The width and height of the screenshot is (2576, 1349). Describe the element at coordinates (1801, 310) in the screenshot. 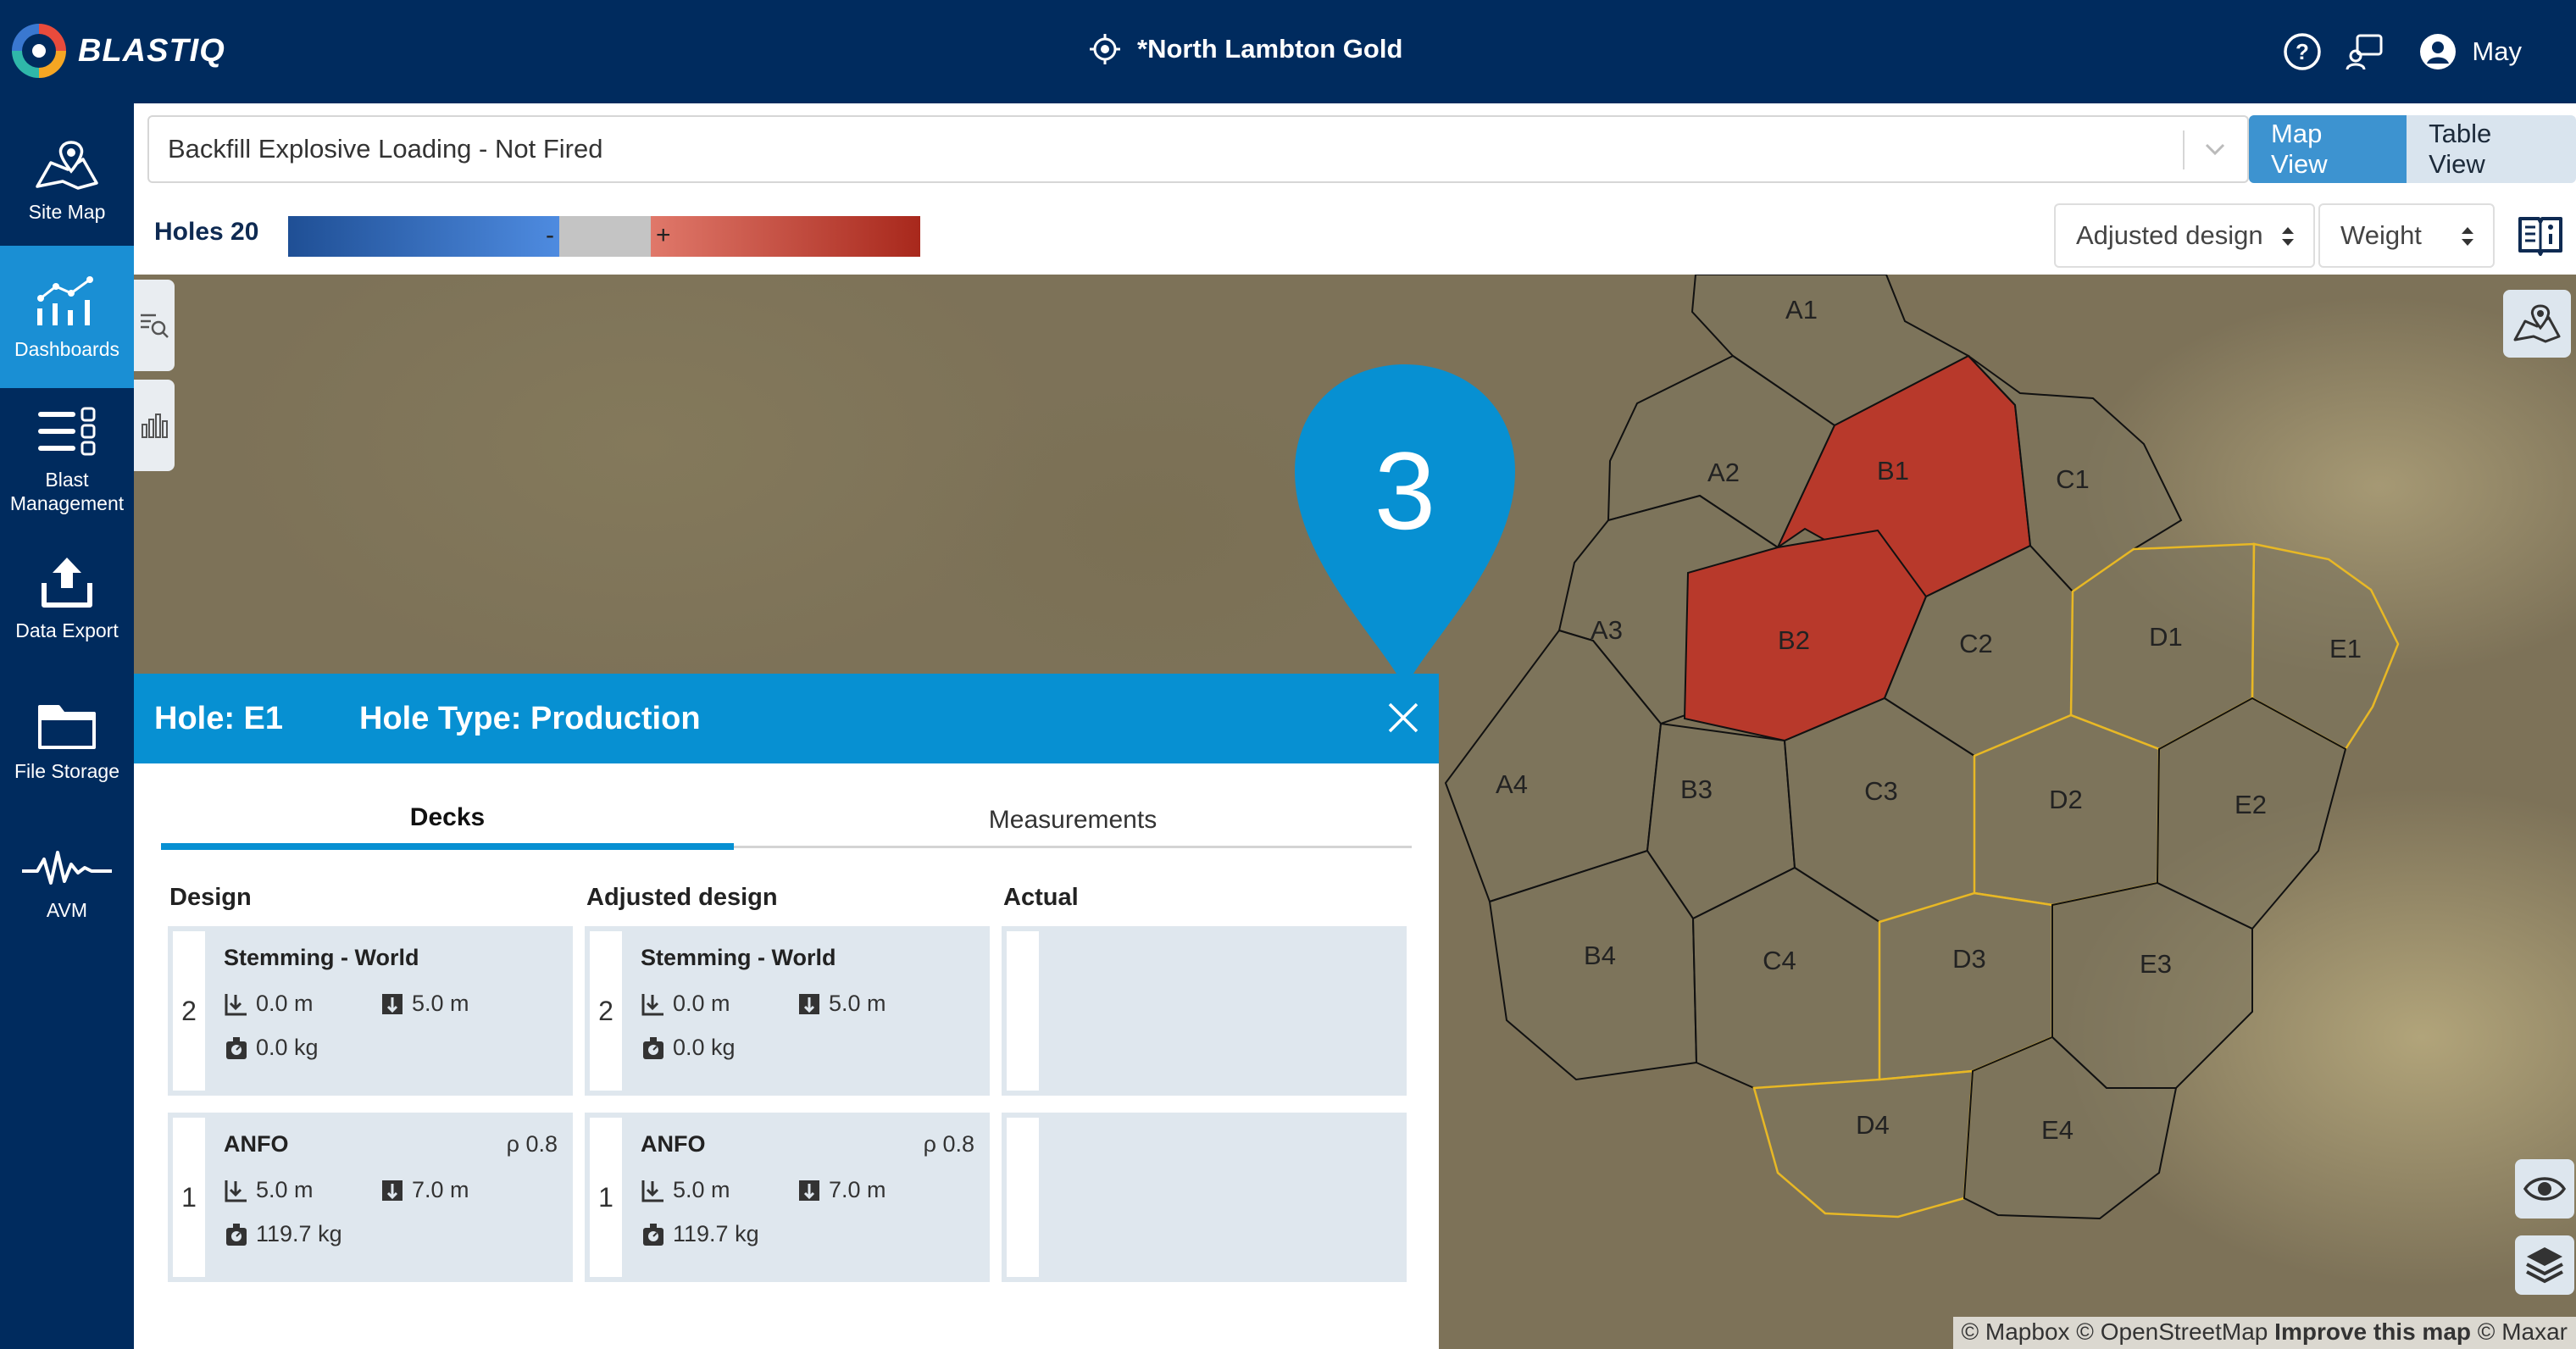

I see `hole-label: A1` at that location.